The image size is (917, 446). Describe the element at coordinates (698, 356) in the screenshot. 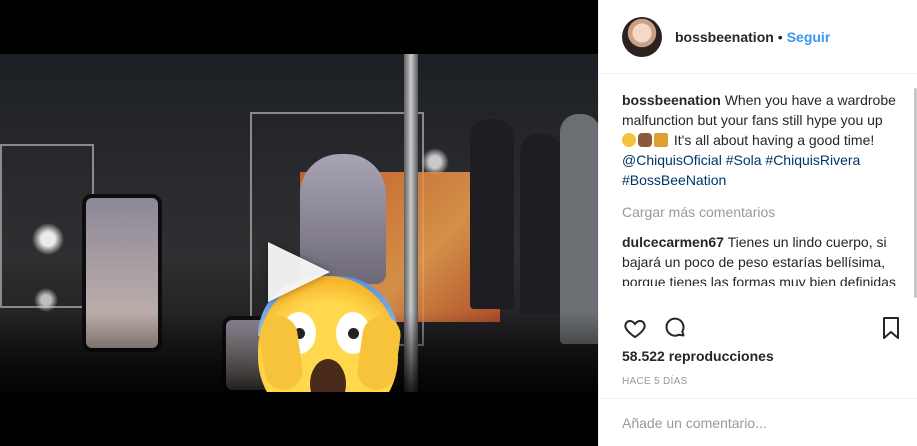

I see `view-count: 58.522 reproducciones` at that location.